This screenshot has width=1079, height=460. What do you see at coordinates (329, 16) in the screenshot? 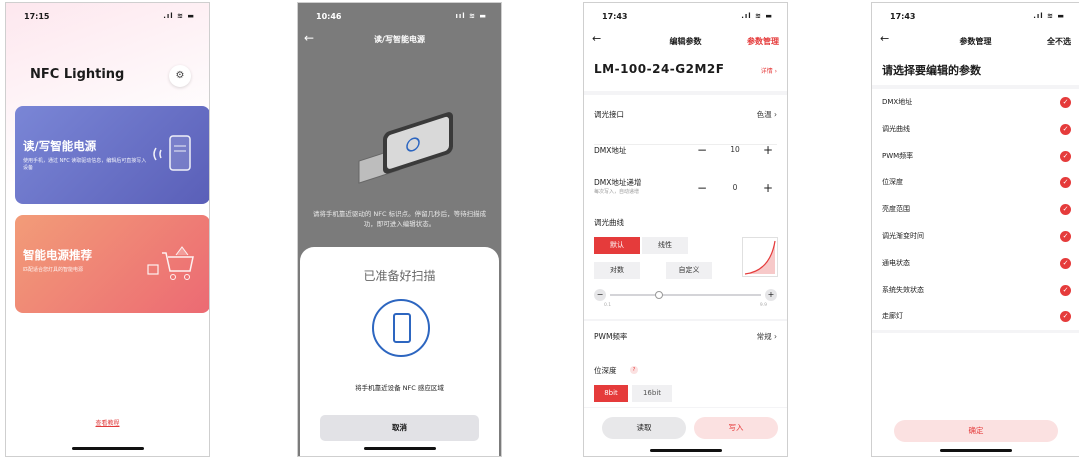
I see `status-time: 10:46` at bounding box center [329, 16].